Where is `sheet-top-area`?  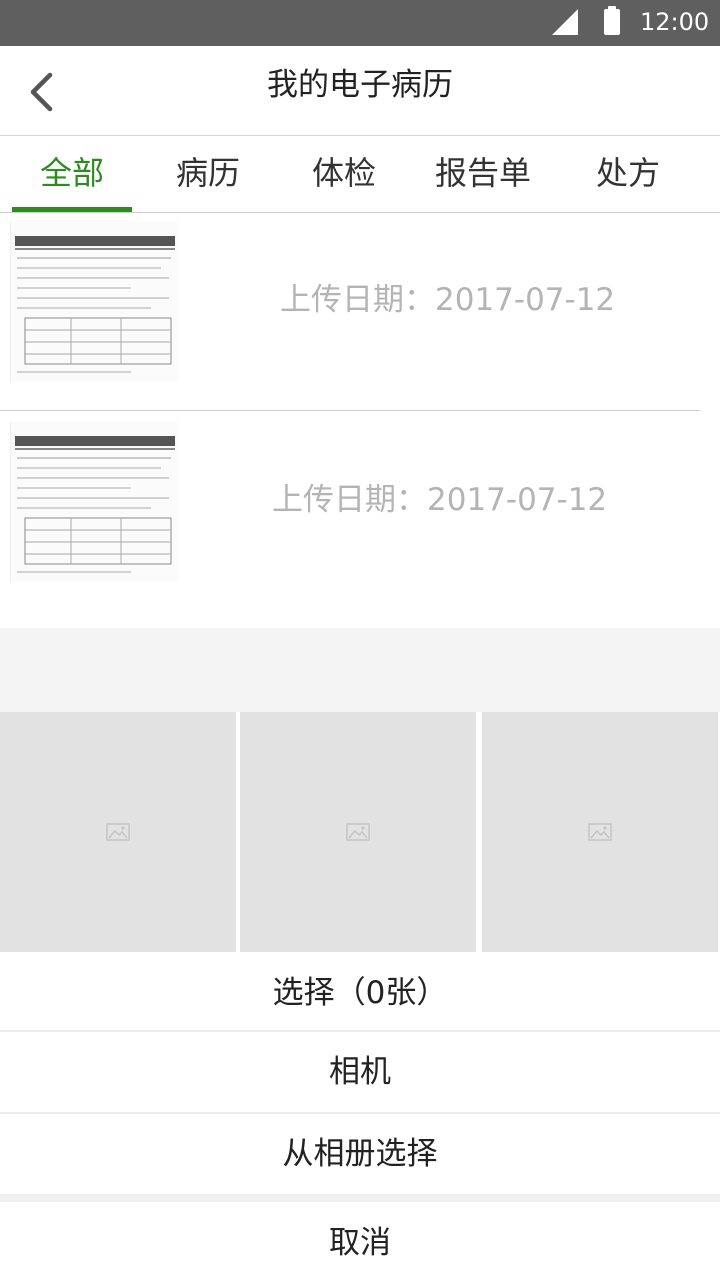
sheet-top-area is located at coordinates (360, 670).